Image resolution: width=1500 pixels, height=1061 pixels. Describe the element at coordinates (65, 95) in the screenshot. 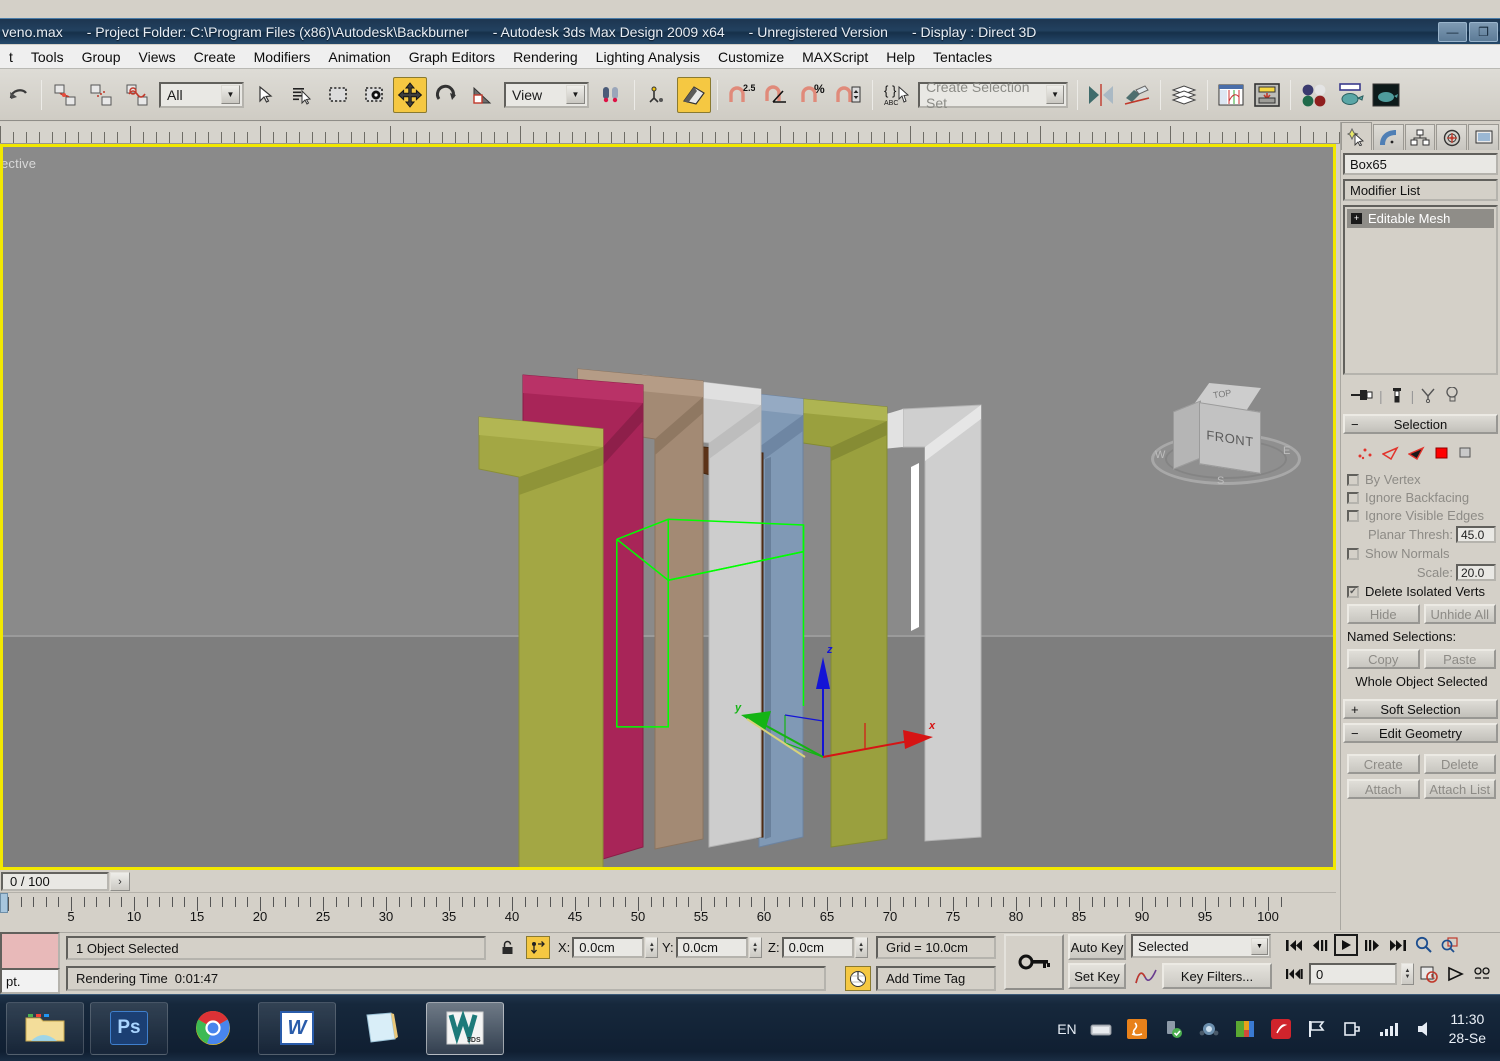

I see `select-and-link-icon` at that location.